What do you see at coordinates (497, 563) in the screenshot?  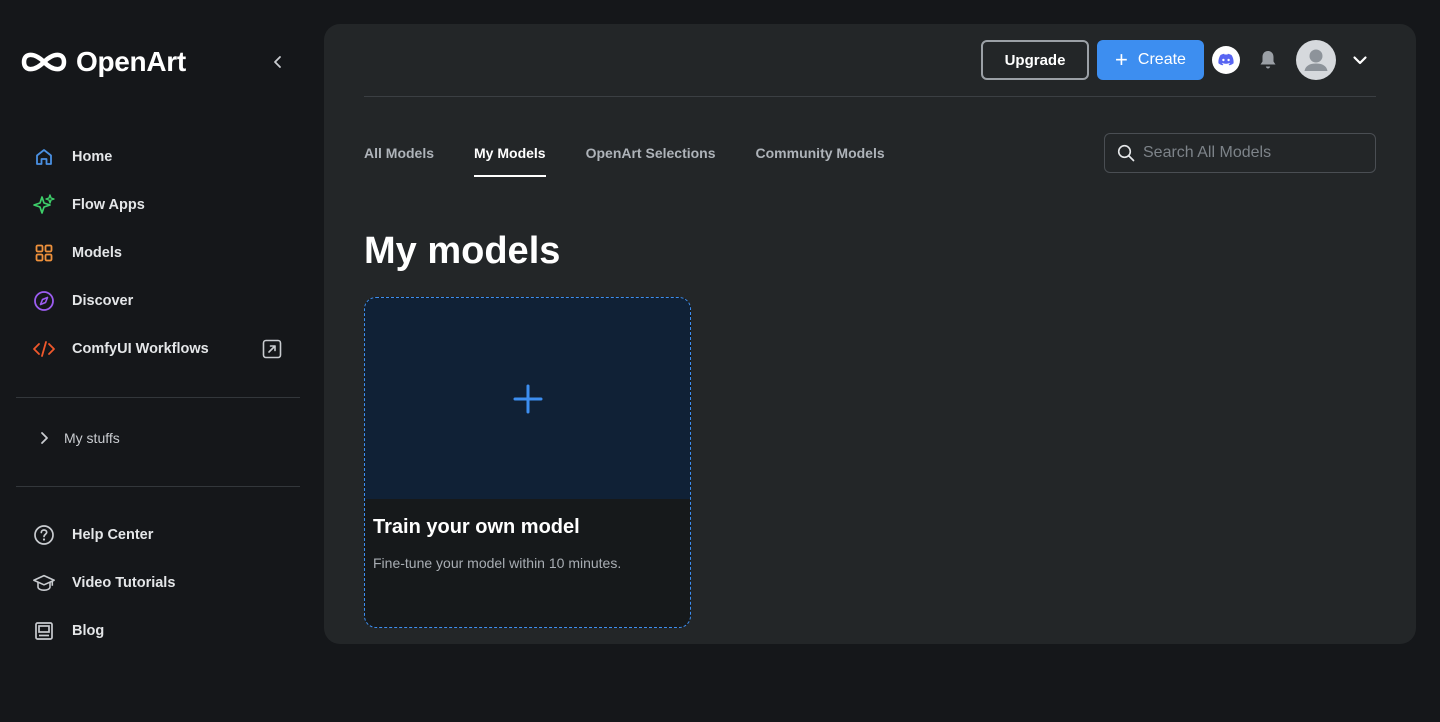 I see `card-description: Fine-tune your model within 10 minutes.` at bounding box center [497, 563].